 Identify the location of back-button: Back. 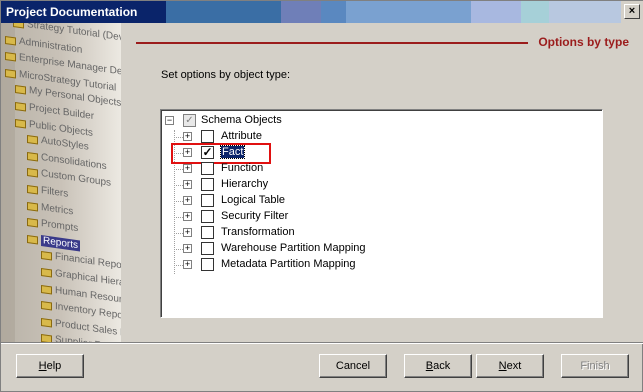
(438, 366).